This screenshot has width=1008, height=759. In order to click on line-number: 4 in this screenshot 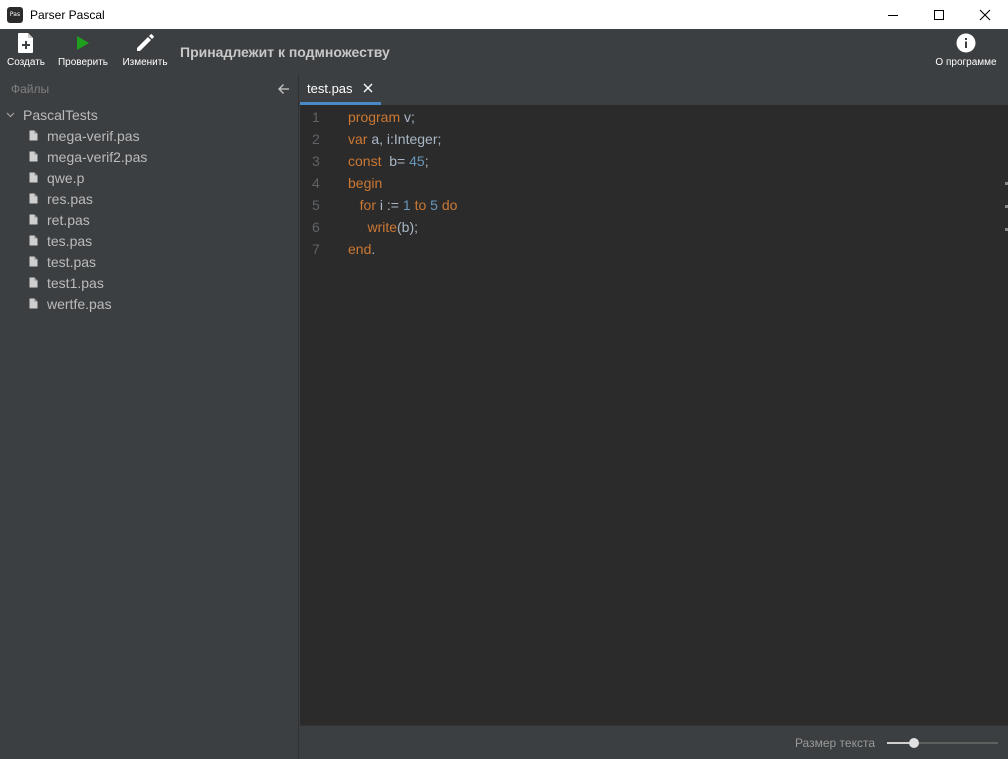, I will do `click(316, 183)`.